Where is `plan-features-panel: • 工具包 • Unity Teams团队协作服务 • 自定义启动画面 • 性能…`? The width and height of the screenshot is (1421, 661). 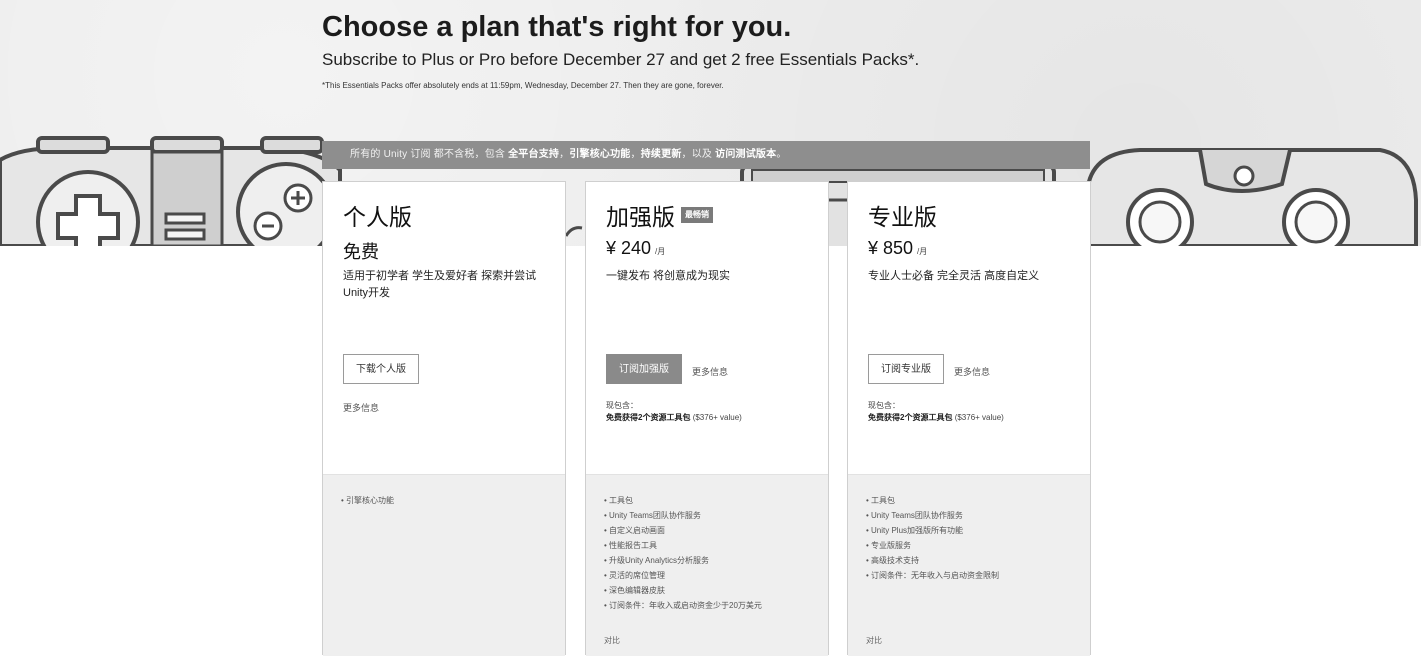
plan-features-panel: • 工具包 • Unity Teams团队协作服务 • 自定义启动画面 • 性能… is located at coordinates (707, 565).